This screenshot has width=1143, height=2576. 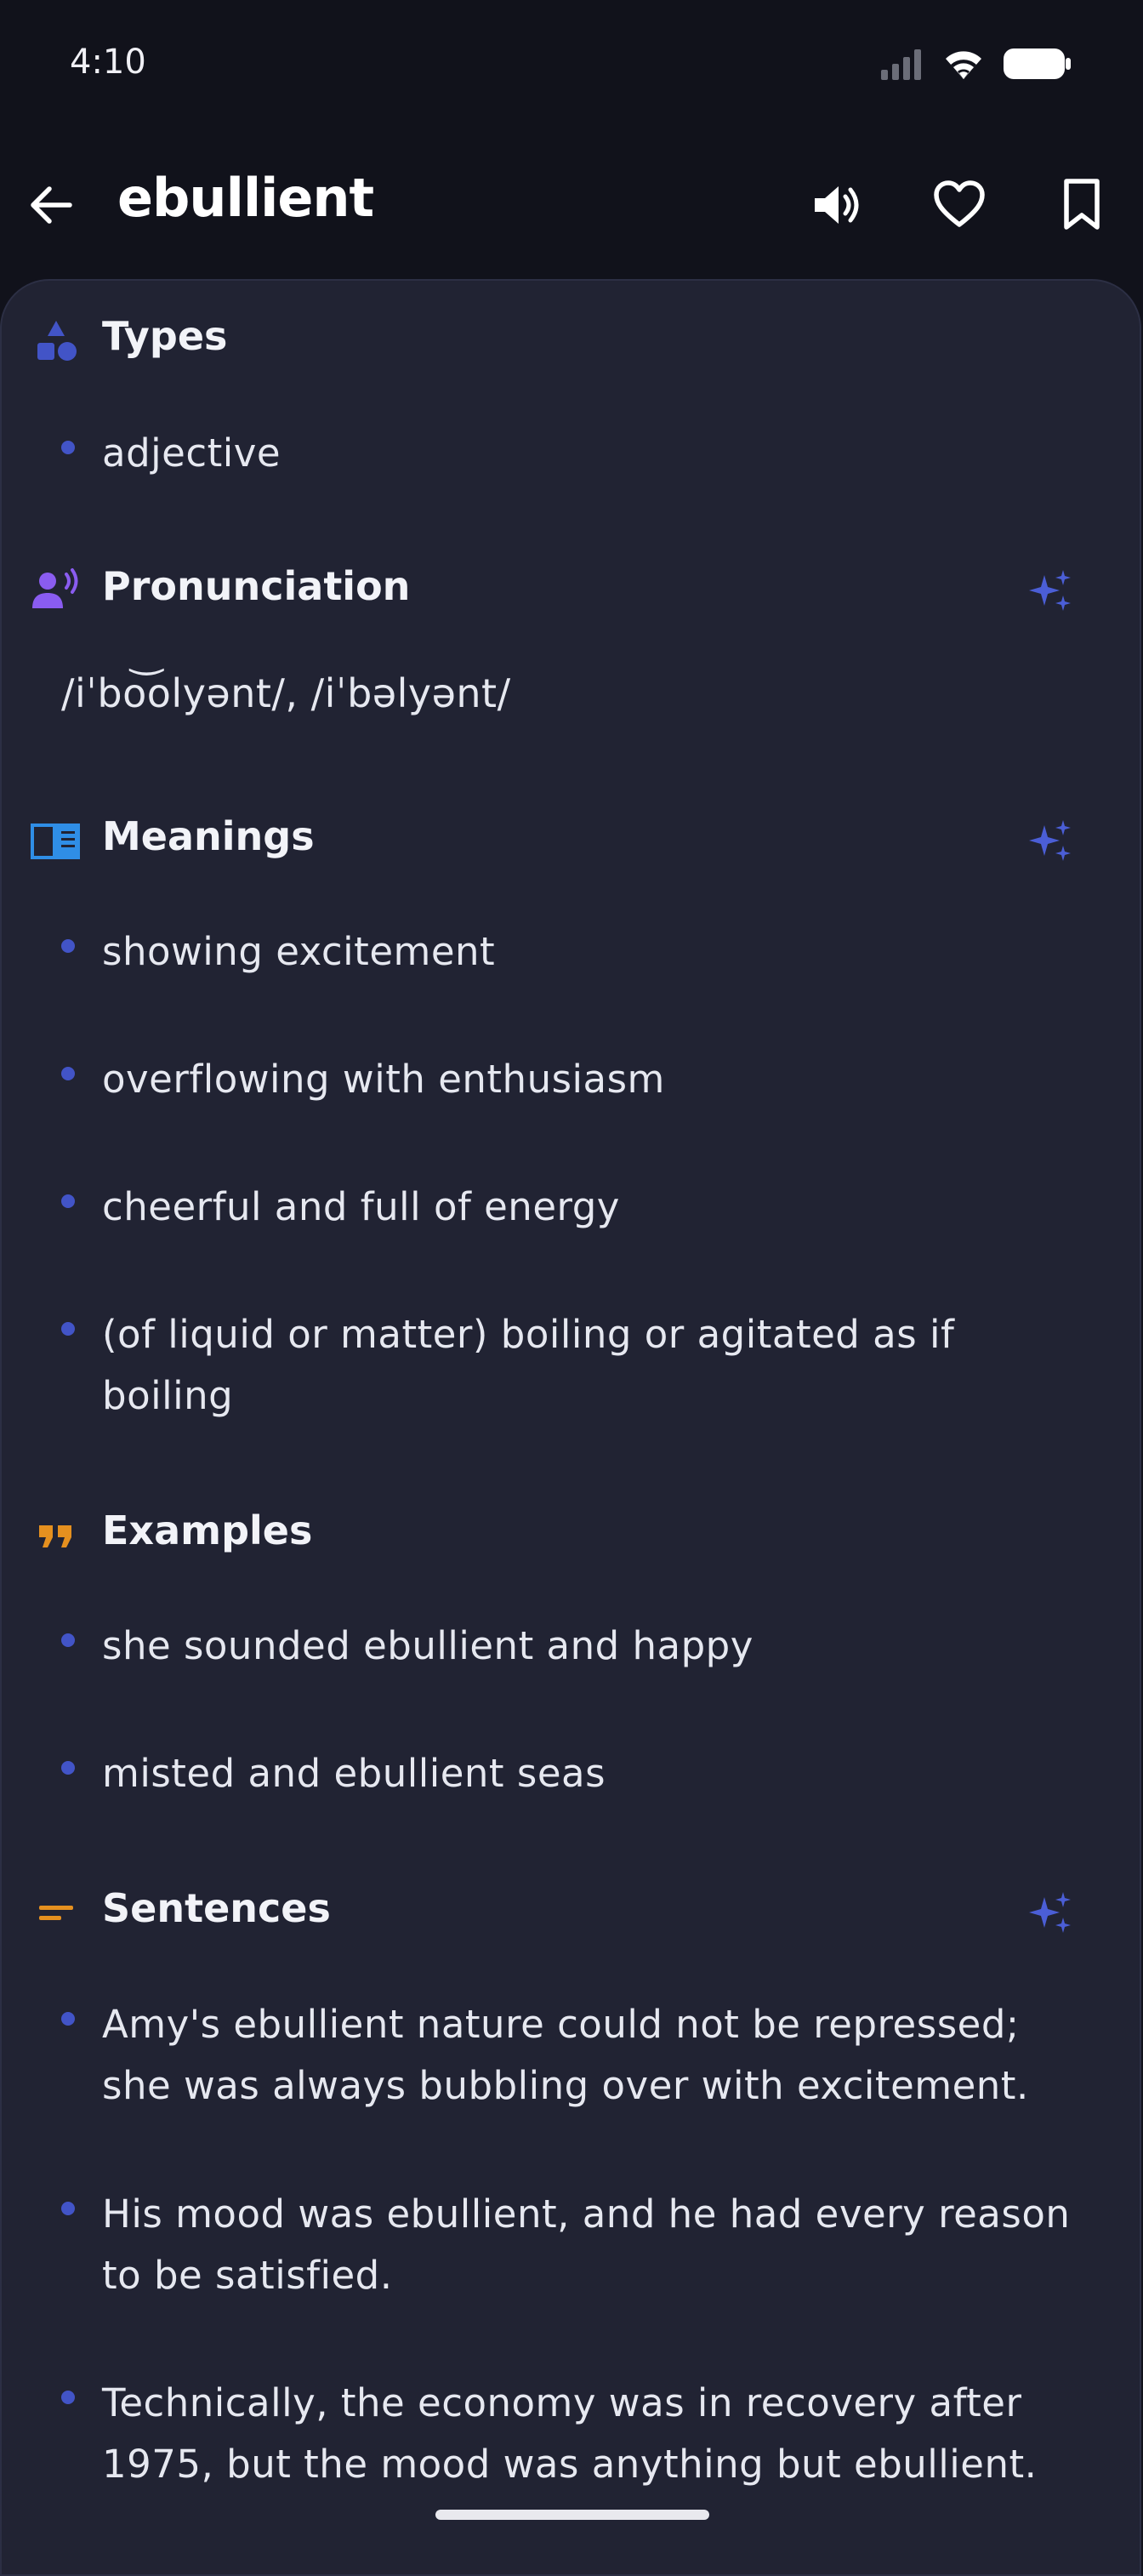 I want to click on section-meanings: Meanings, so click(x=571, y=839).